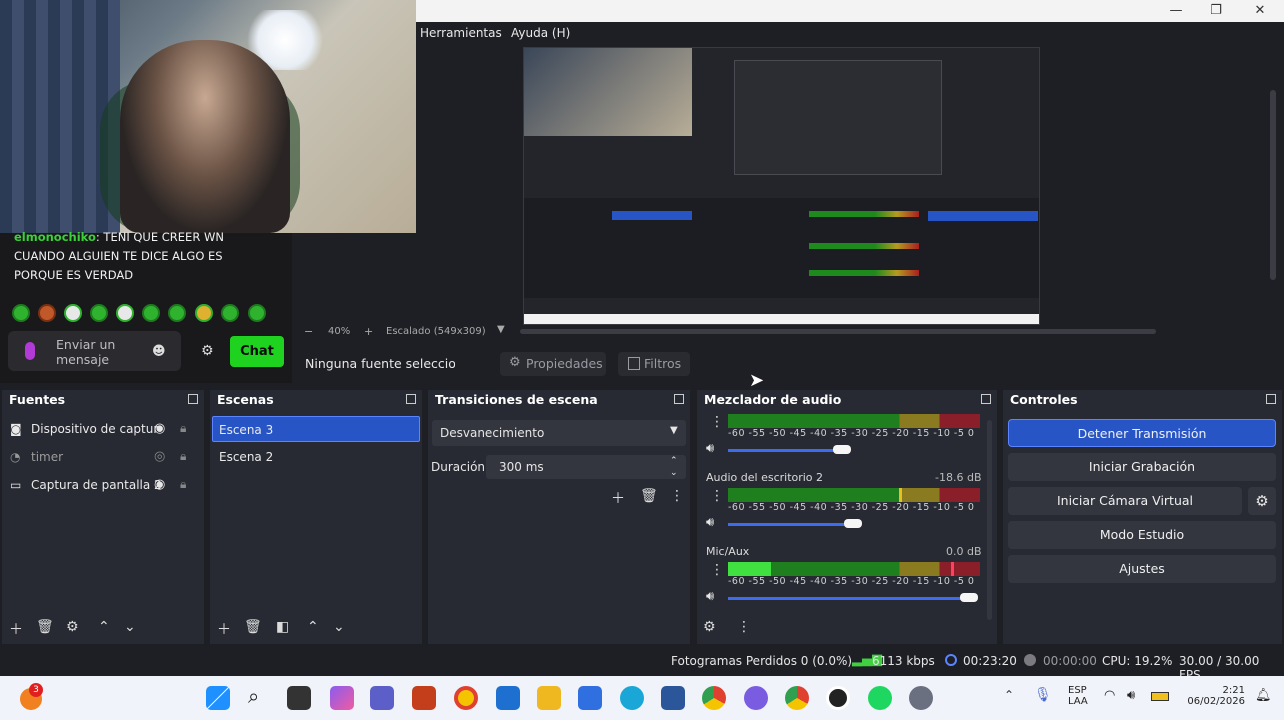 The width and height of the screenshot is (1284, 720). Describe the element at coordinates (1142, 433) in the screenshot. I see `stop-stream-button: Detener Transmisión` at that location.